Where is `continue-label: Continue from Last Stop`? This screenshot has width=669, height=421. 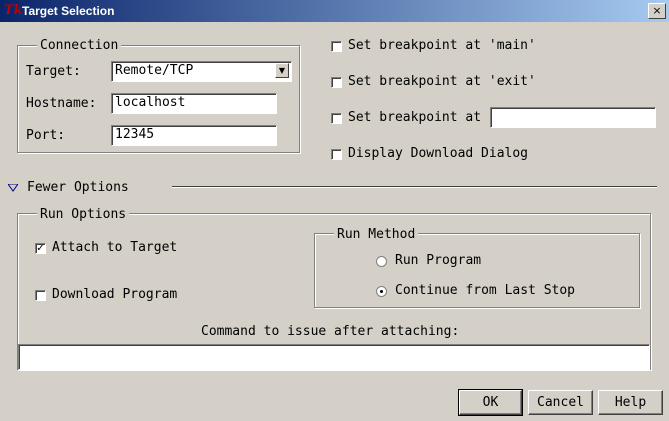 continue-label: Continue from Last Stop is located at coordinates (485, 290).